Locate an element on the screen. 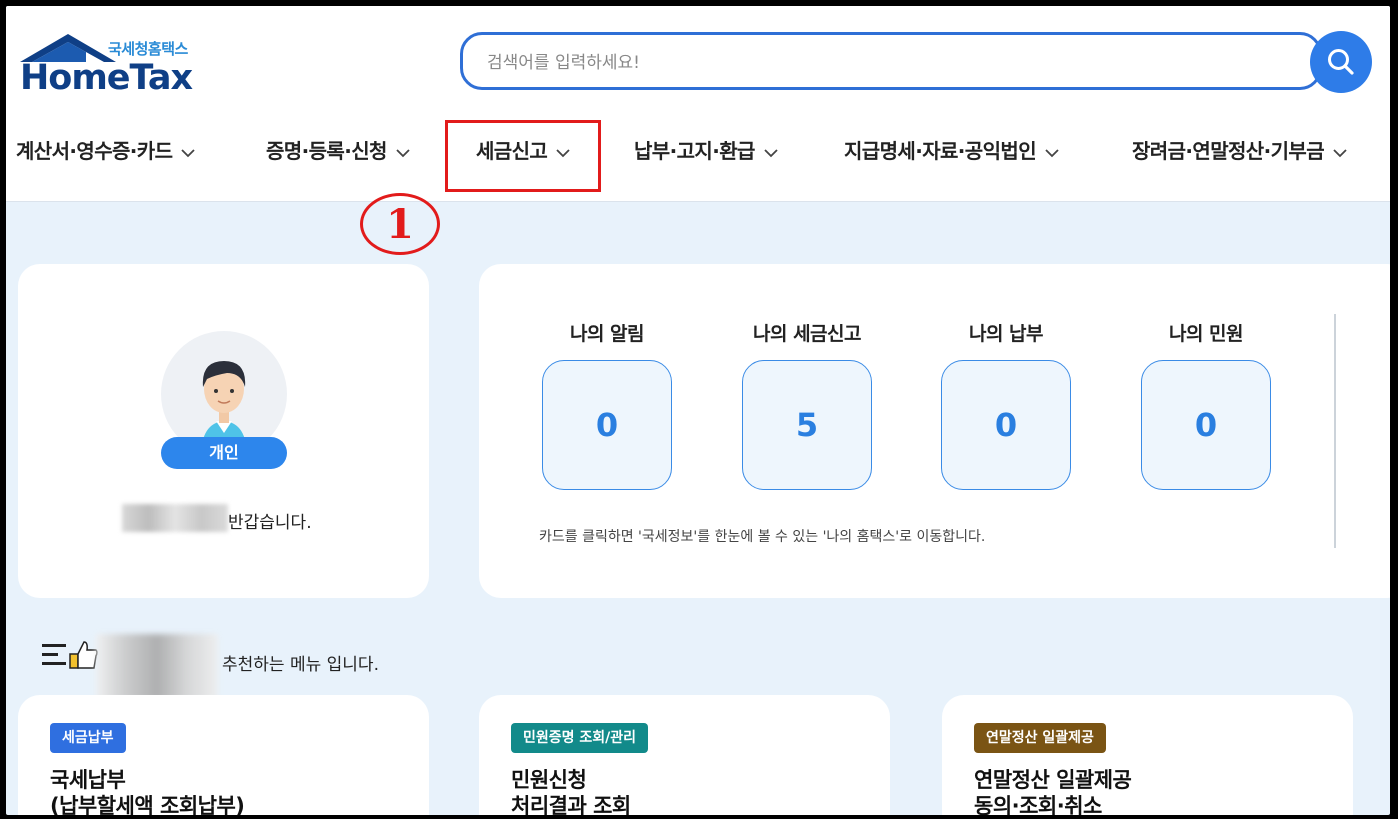 This screenshot has width=1398, height=819. logo-subtitle: 국세청홈택스 is located at coordinates (148, 49).